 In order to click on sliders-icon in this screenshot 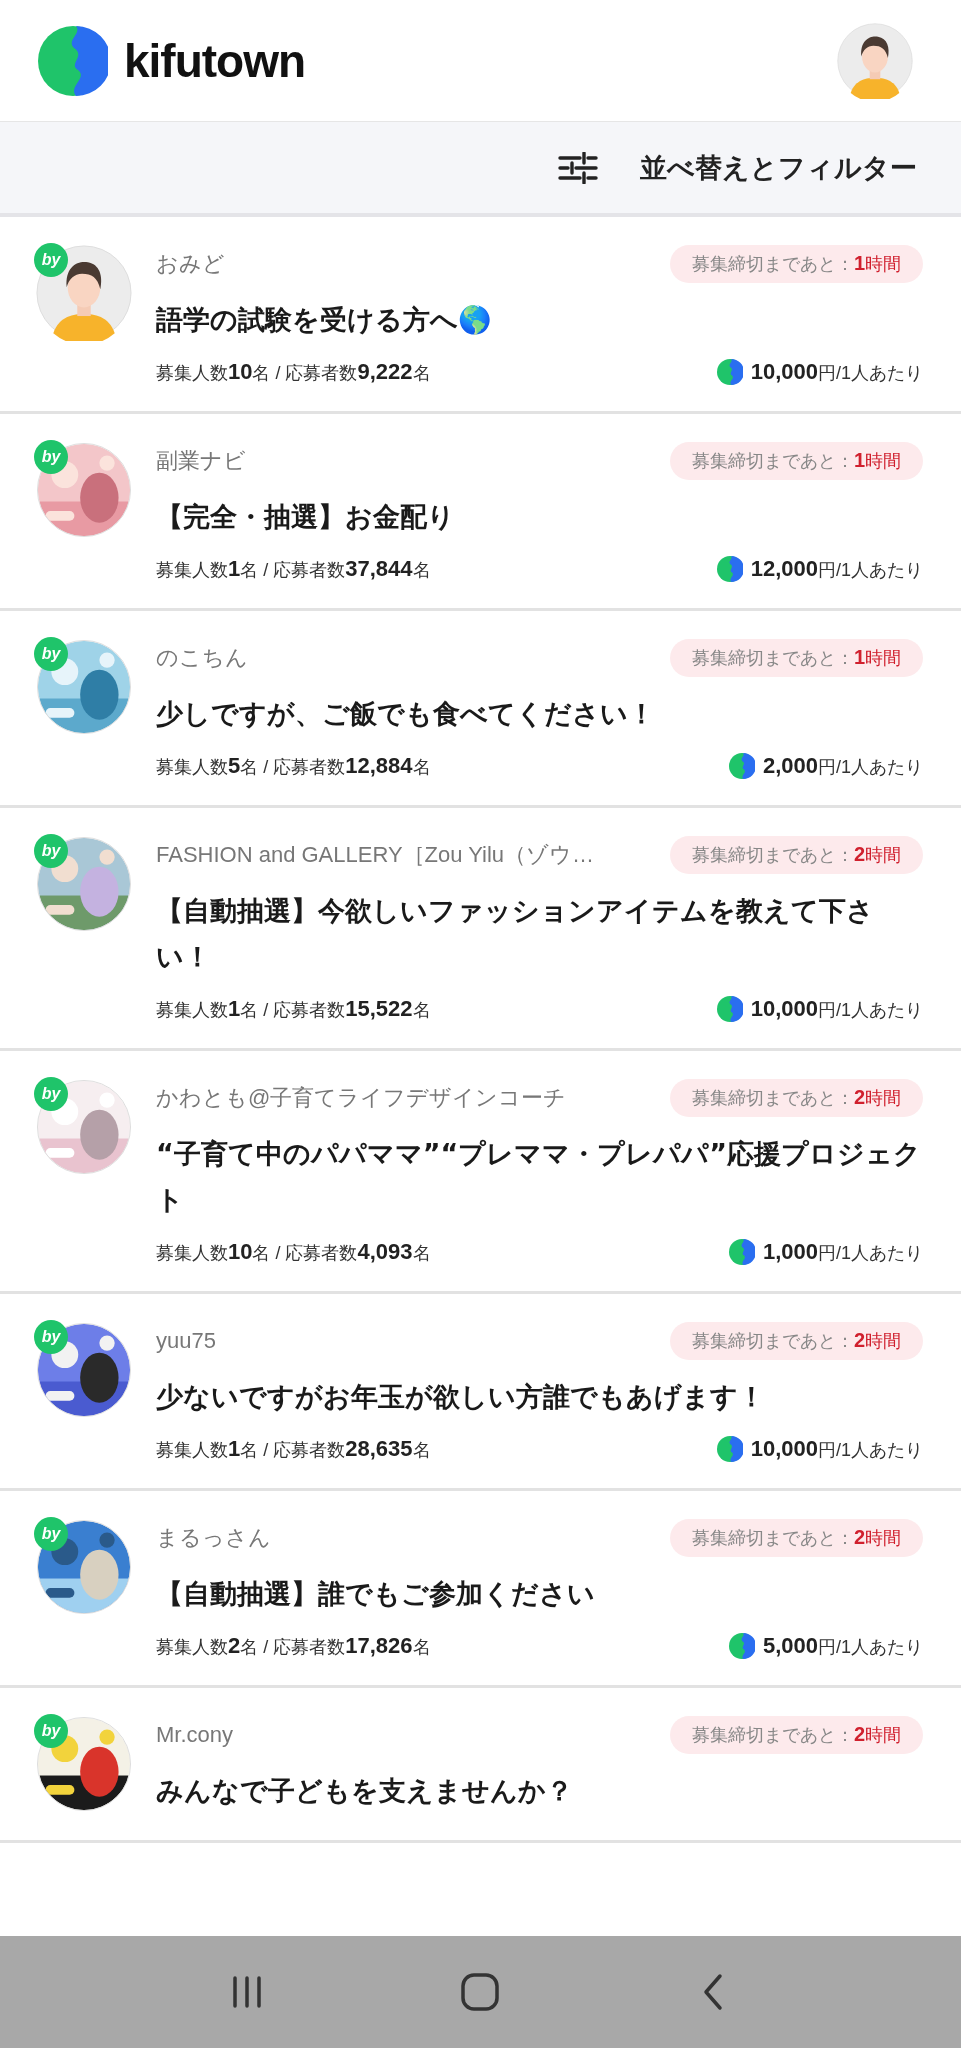, I will do `click(578, 167)`.